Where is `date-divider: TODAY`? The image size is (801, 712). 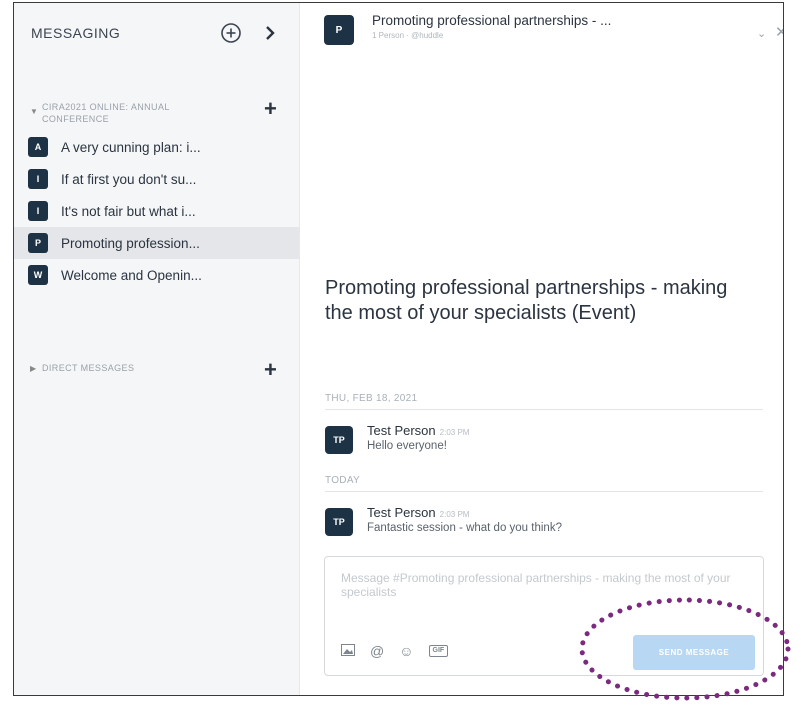
date-divider: TODAY is located at coordinates (544, 483).